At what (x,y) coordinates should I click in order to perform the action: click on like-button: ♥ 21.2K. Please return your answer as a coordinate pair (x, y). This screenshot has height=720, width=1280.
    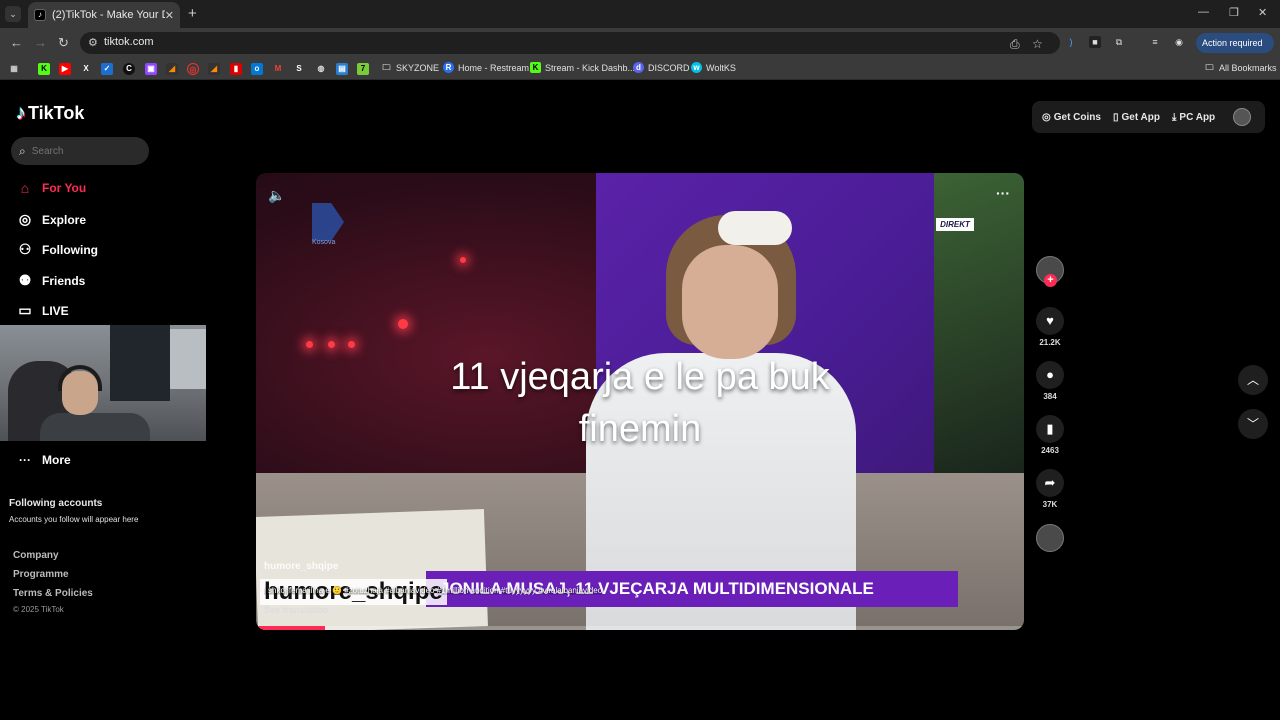
    Looking at the image, I should click on (1050, 327).